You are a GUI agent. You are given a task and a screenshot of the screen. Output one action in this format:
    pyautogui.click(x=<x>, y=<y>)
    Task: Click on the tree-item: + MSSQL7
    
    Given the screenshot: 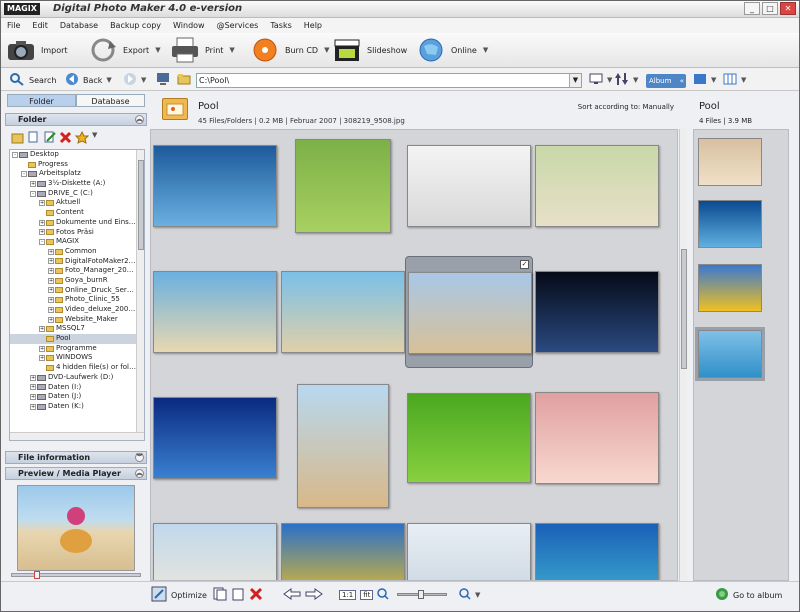 What is the action you would take?
    pyautogui.click(x=77, y=329)
    